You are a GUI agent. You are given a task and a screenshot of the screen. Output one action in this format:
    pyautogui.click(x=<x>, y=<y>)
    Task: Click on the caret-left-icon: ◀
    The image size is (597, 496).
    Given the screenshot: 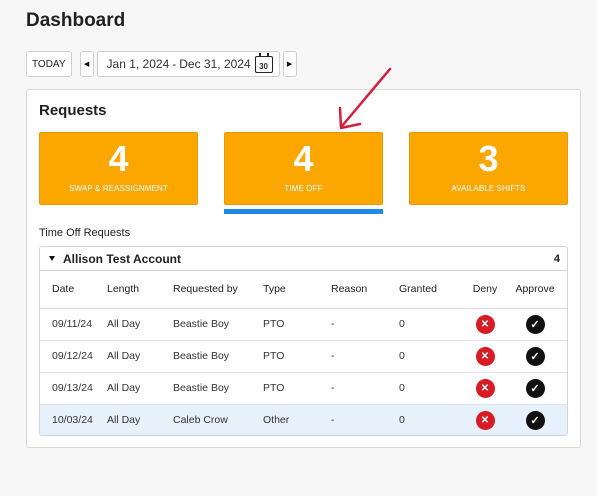 What is the action you would take?
    pyautogui.click(x=86, y=64)
    